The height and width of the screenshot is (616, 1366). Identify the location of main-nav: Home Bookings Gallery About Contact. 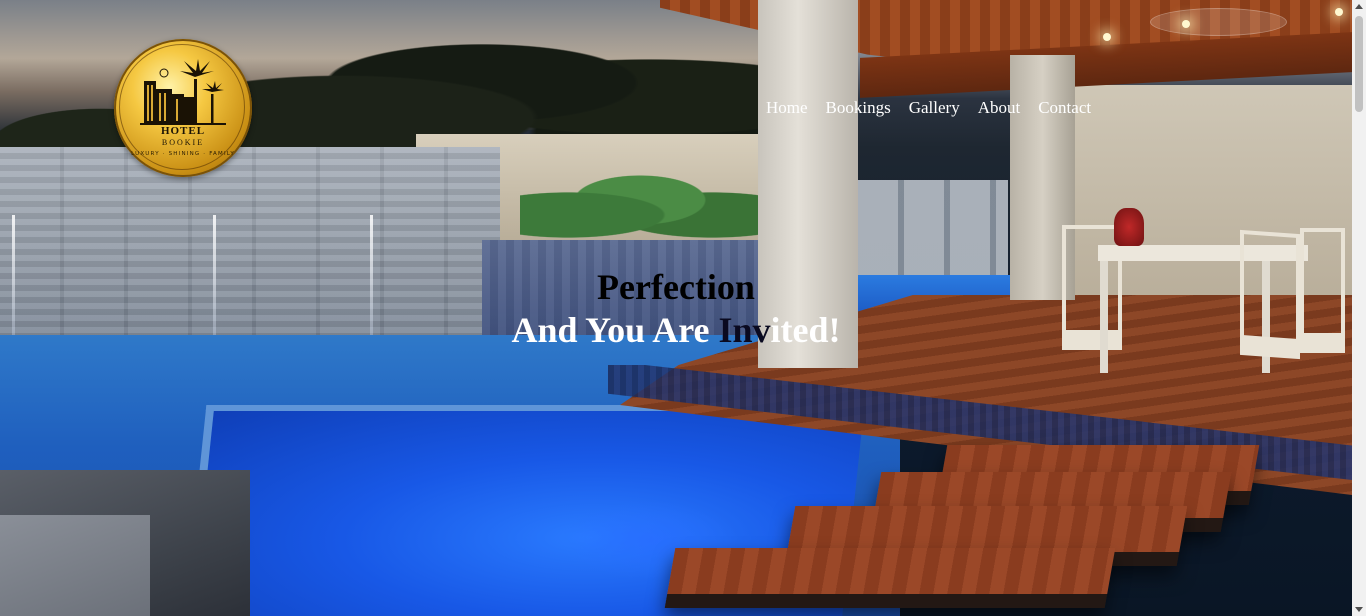
(937, 108).